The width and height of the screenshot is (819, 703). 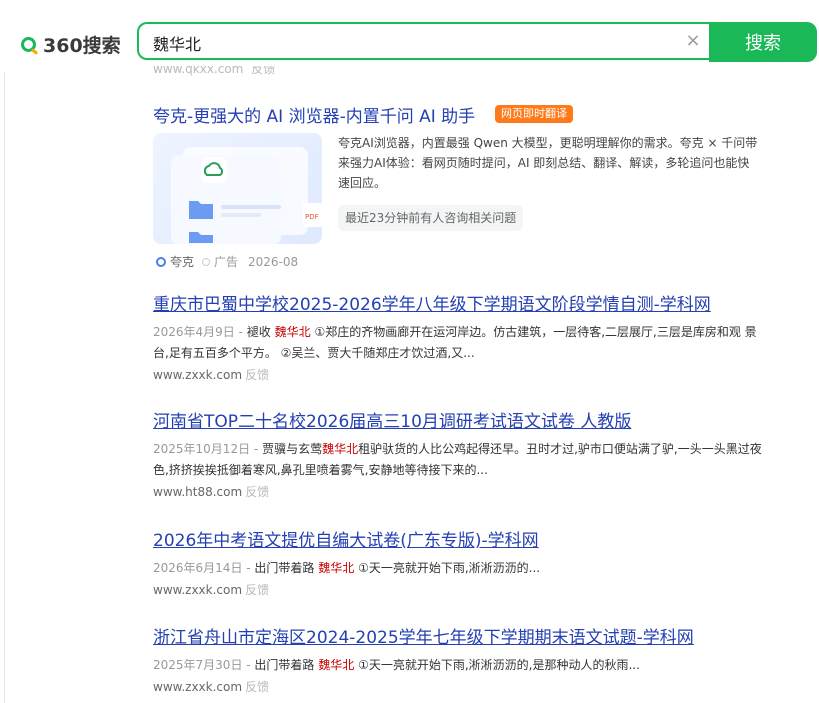 What do you see at coordinates (763, 42) in the screenshot?
I see `search-button: 搜索` at bounding box center [763, 42].